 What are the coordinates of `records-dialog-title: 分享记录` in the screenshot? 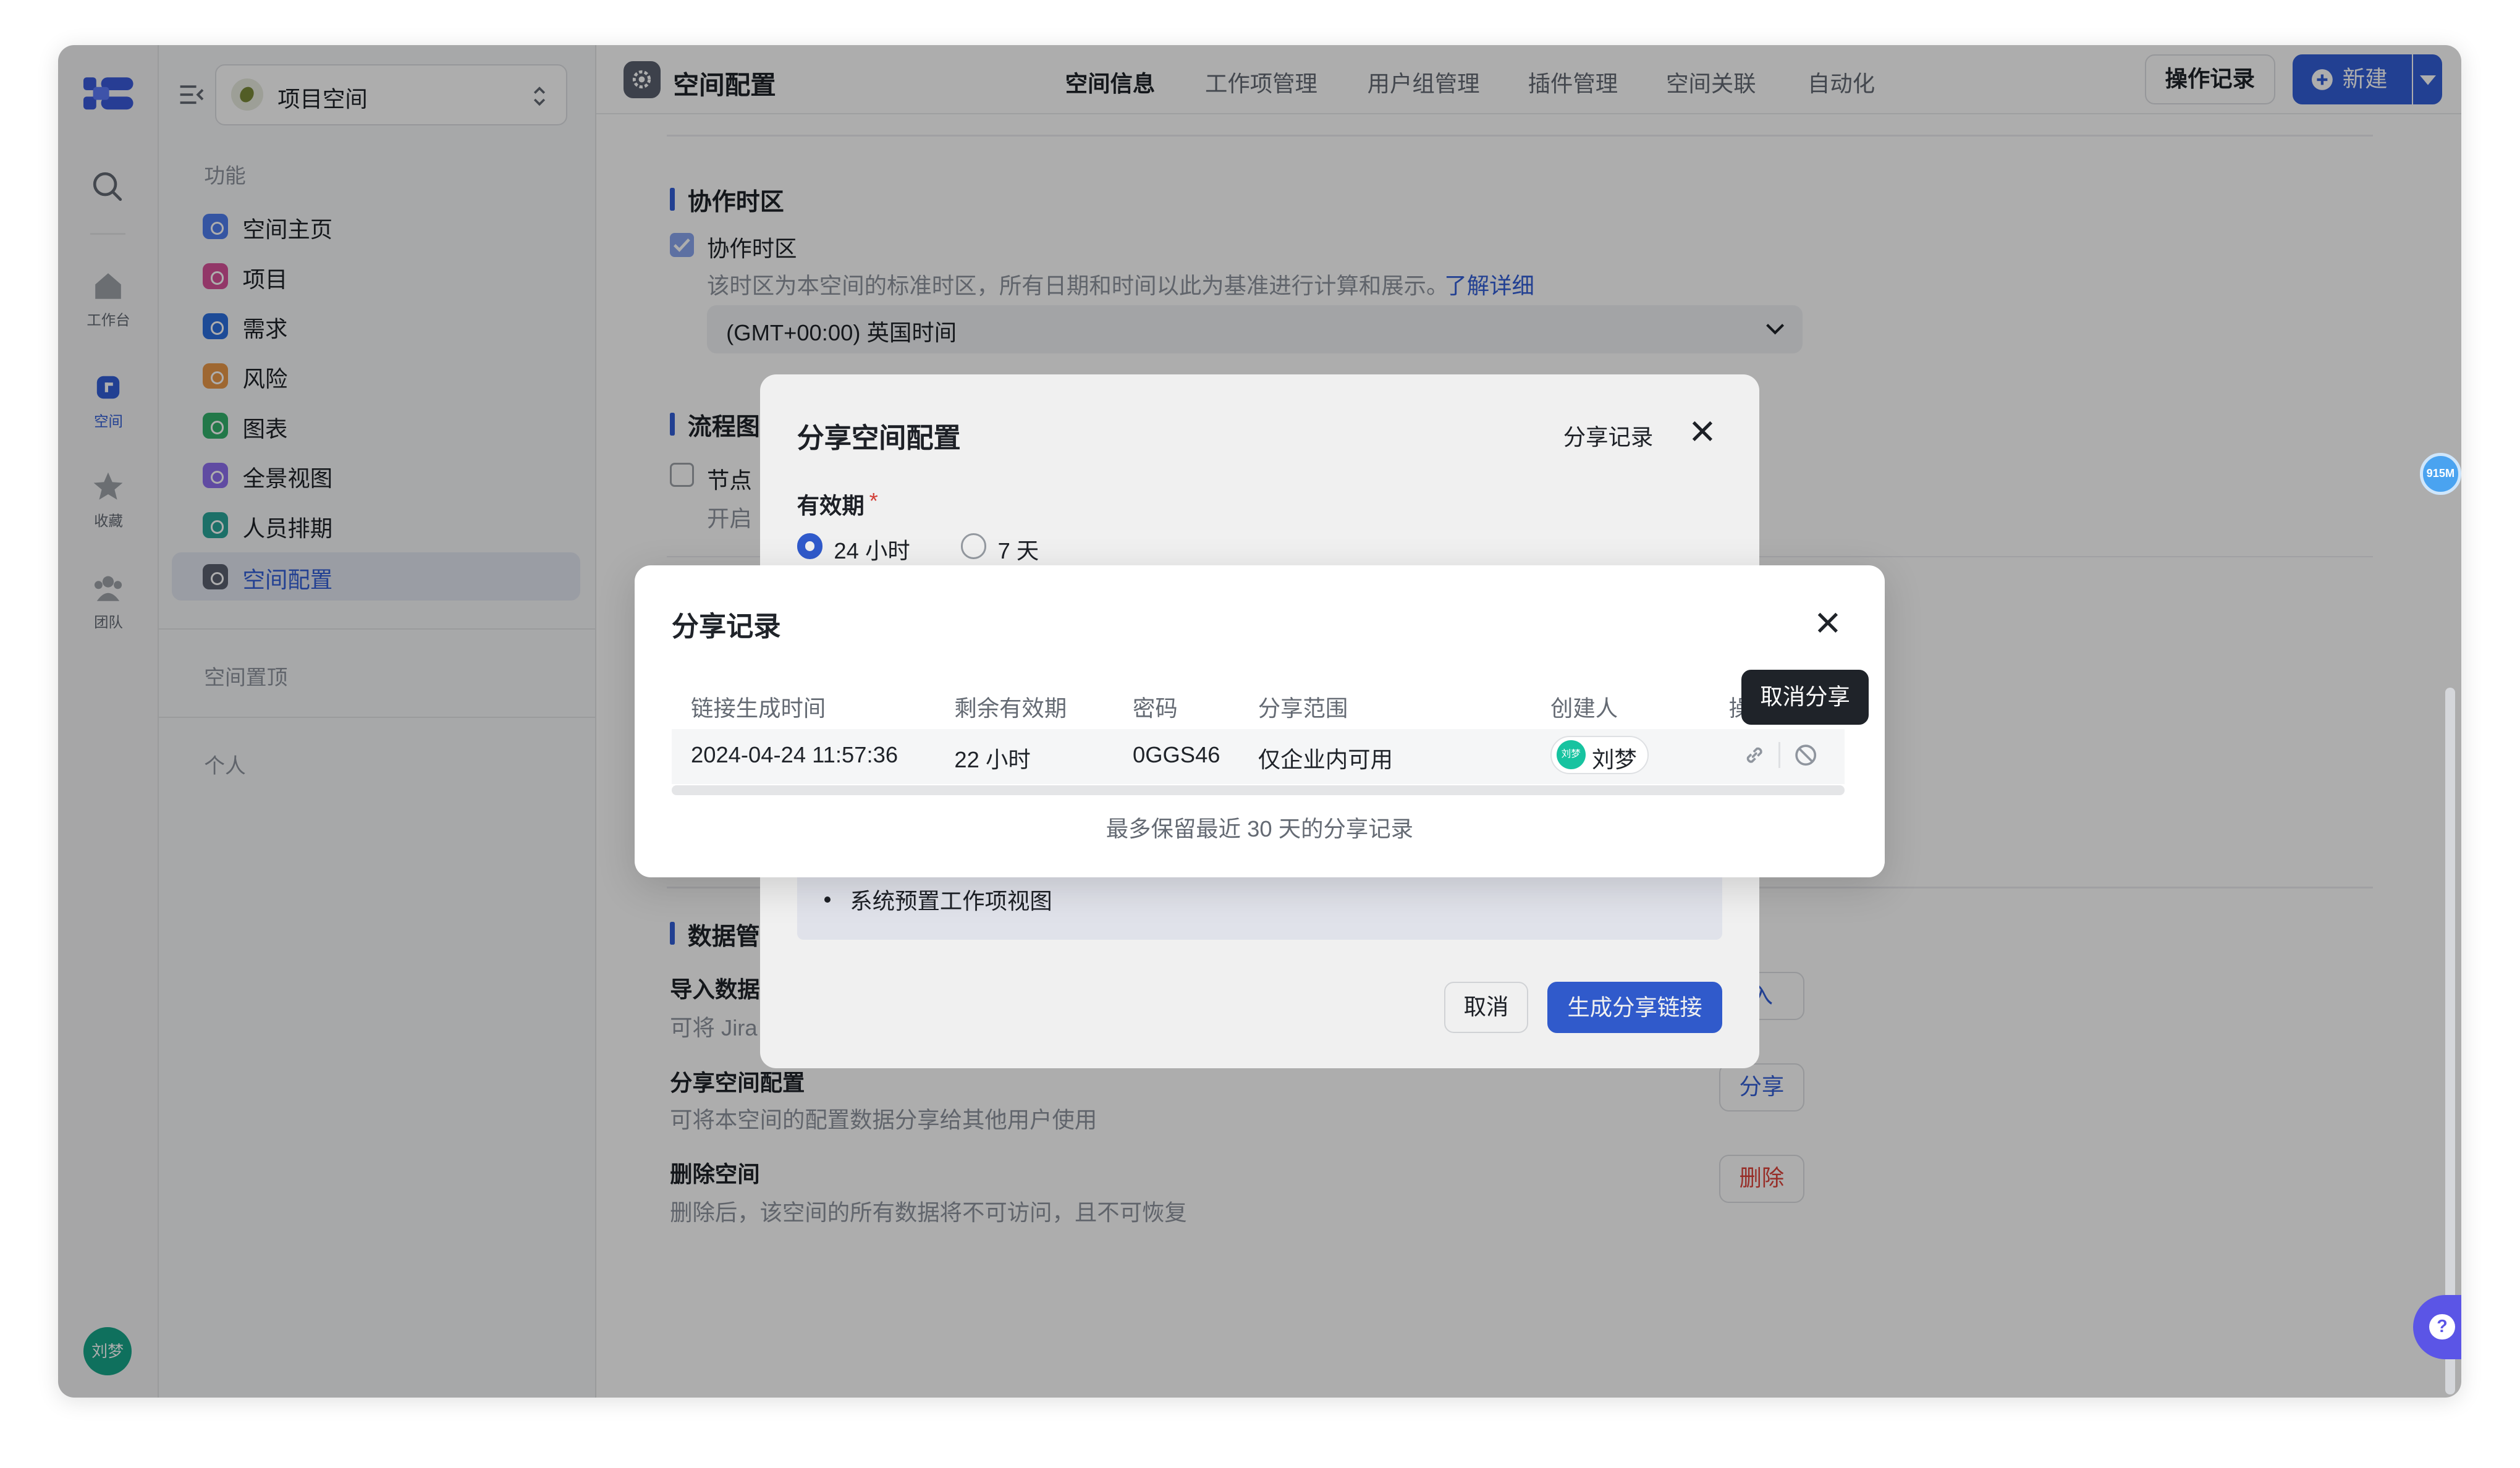 It's located at (726, 626).